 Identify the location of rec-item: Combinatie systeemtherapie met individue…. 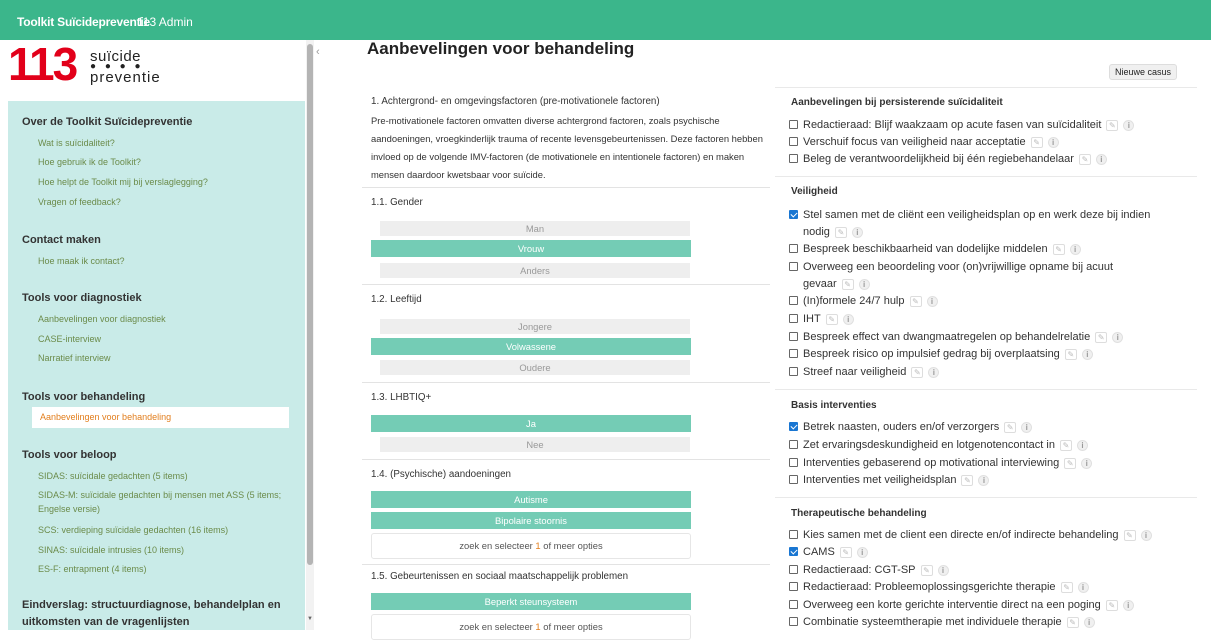
(986, 622).